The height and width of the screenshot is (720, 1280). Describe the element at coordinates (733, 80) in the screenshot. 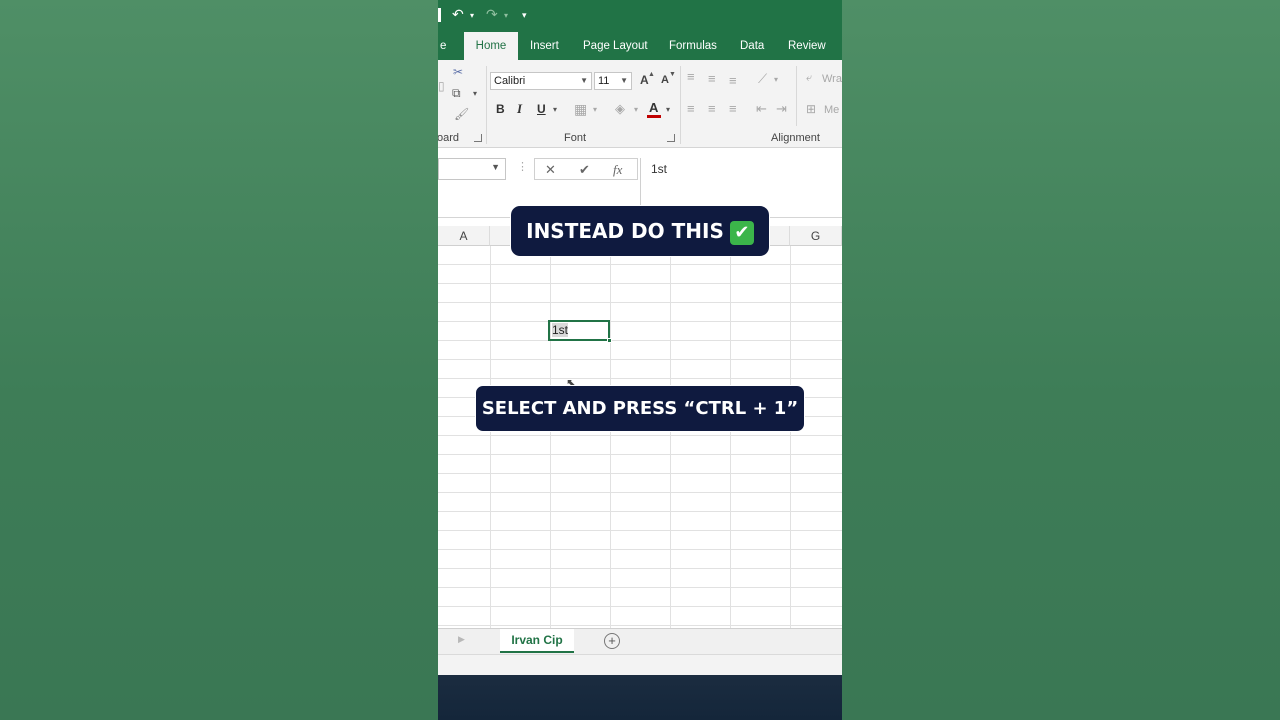

I see `align-bottom-icon: ≡` at that location.